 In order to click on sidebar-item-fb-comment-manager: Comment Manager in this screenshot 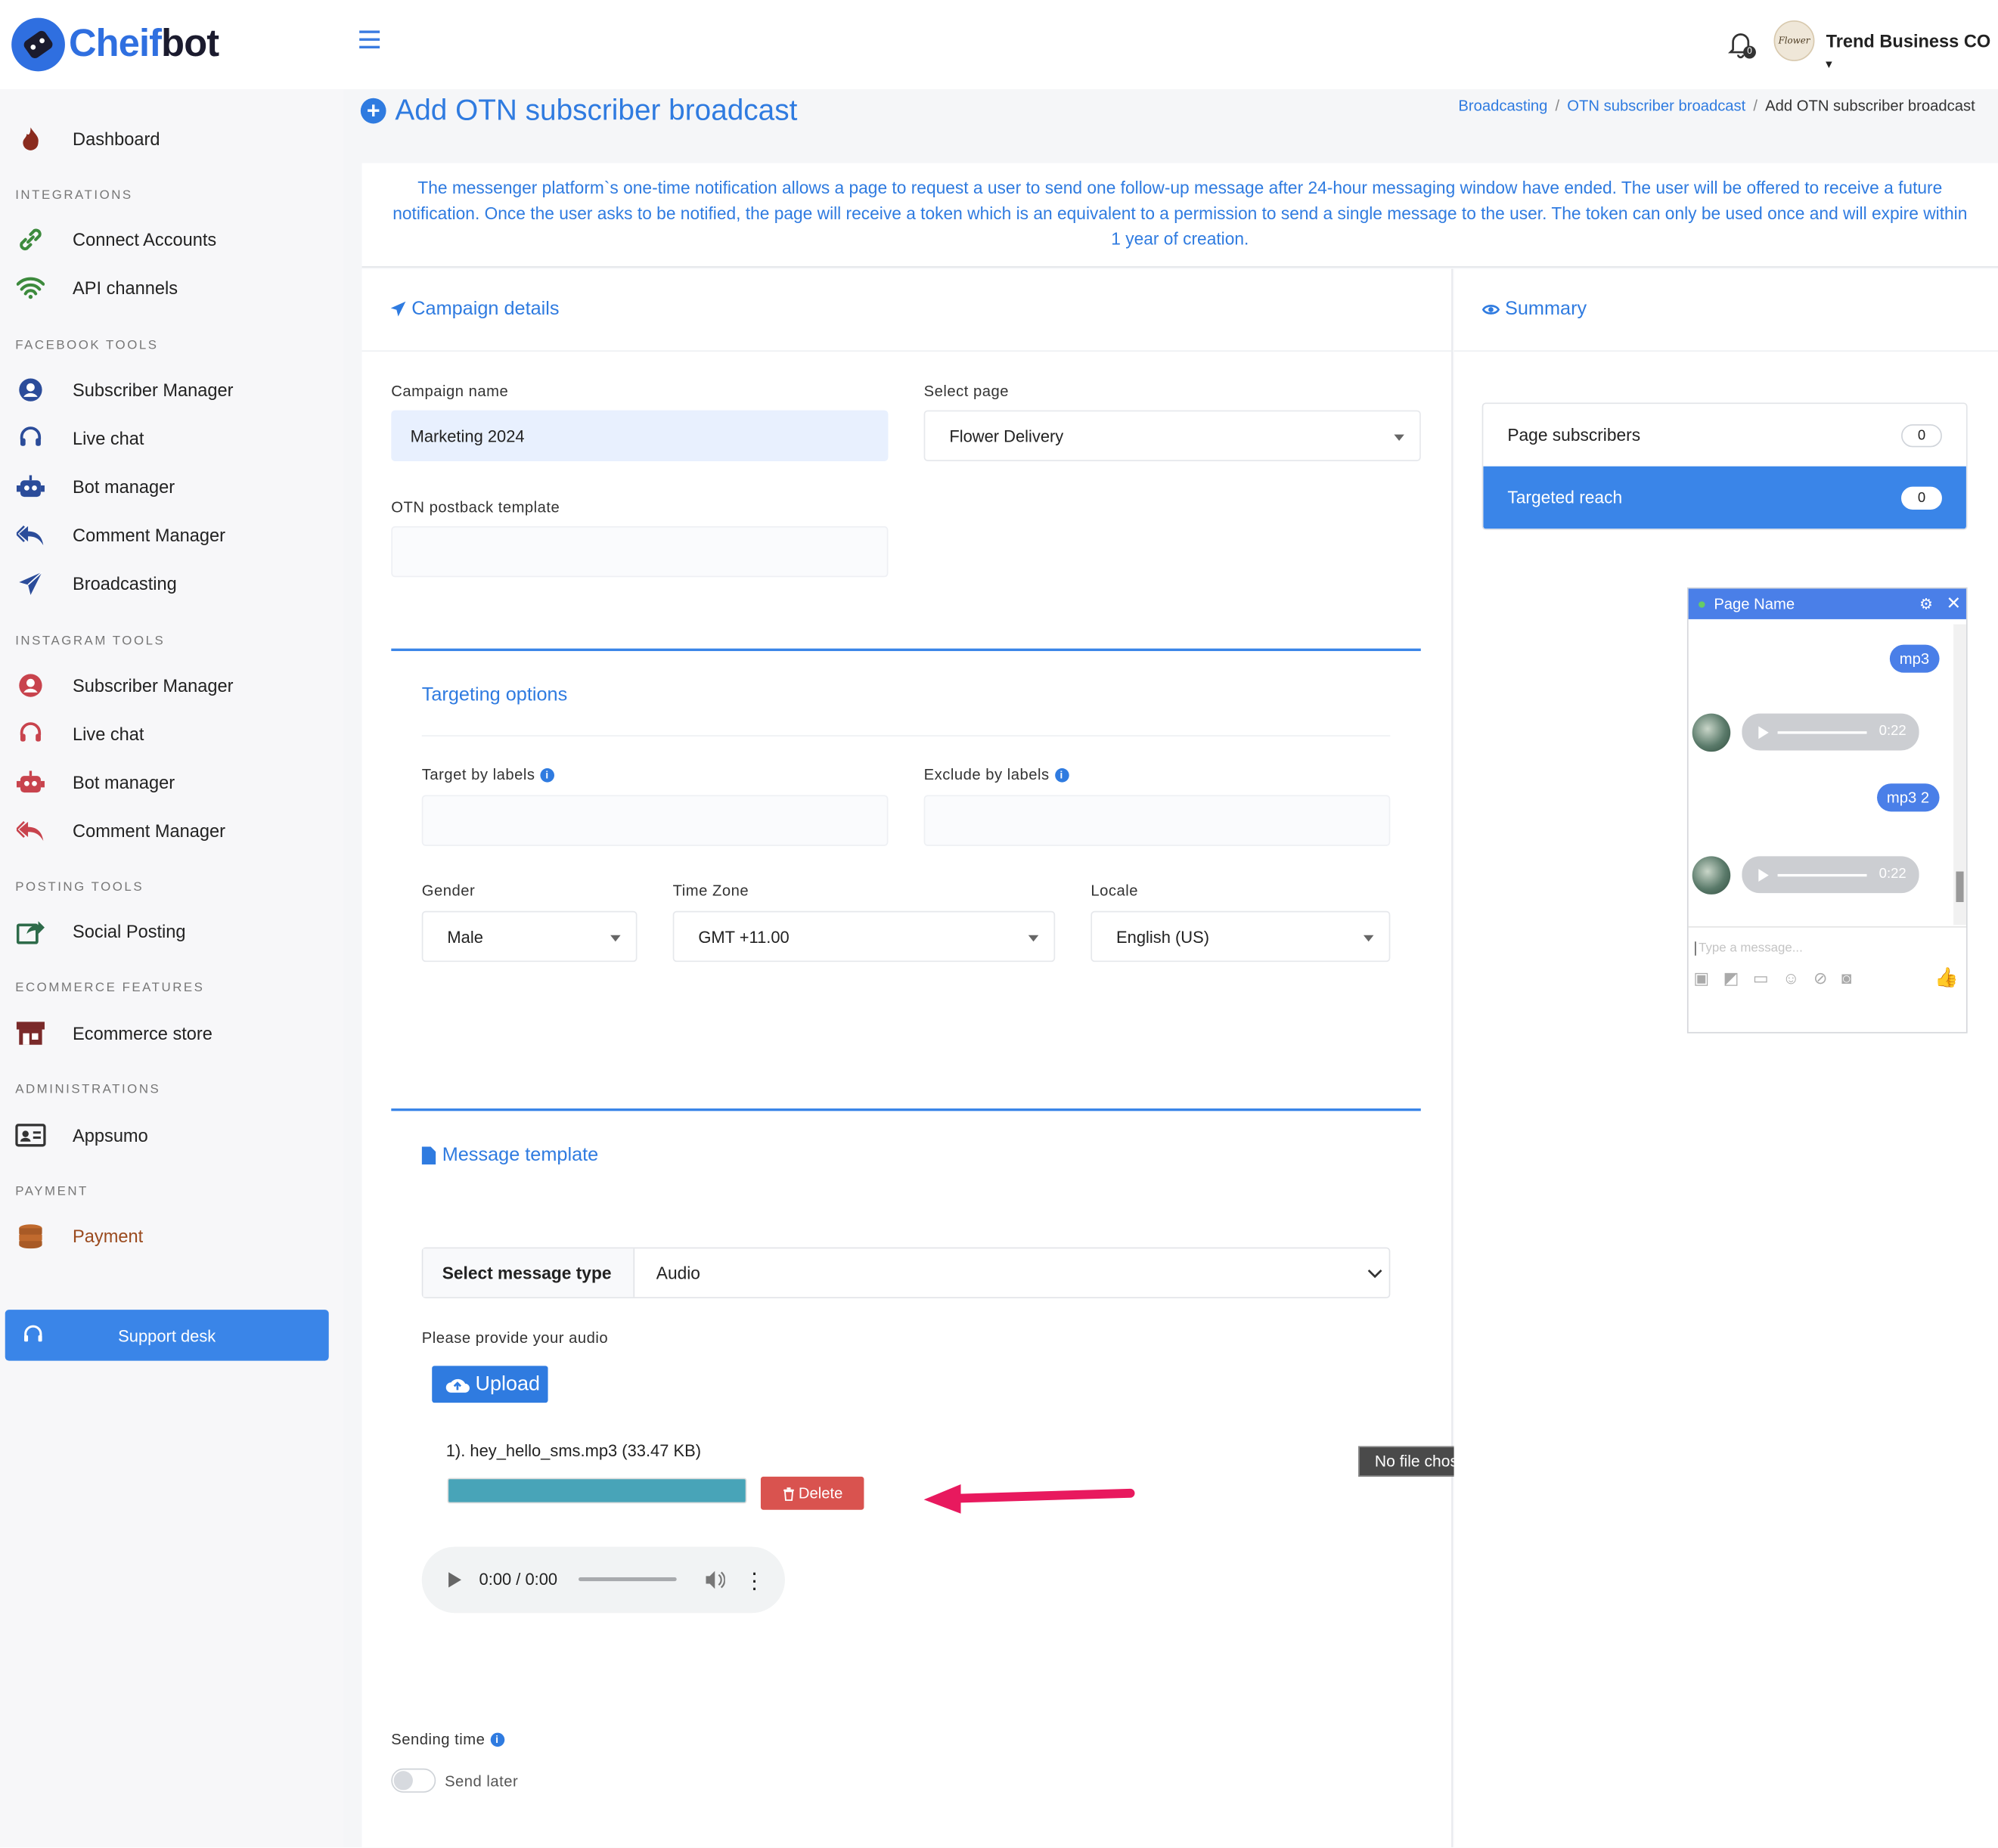, I will do `click(174, 535)`.